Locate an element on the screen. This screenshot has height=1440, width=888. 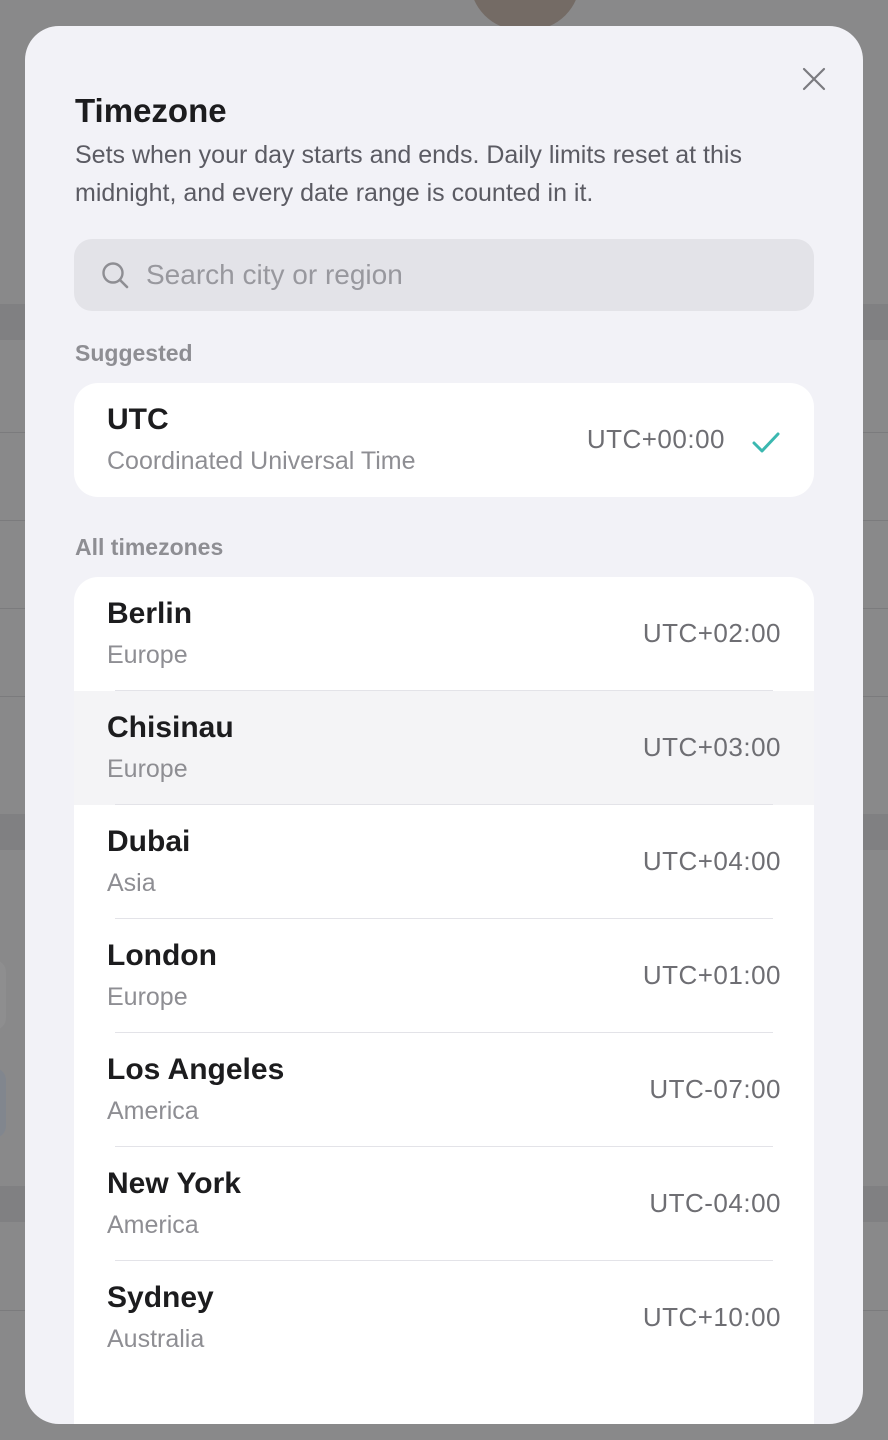
suggested-card: UTC Coordinated Universal Time UTC+00:00 is located at coordinates (444, 440).